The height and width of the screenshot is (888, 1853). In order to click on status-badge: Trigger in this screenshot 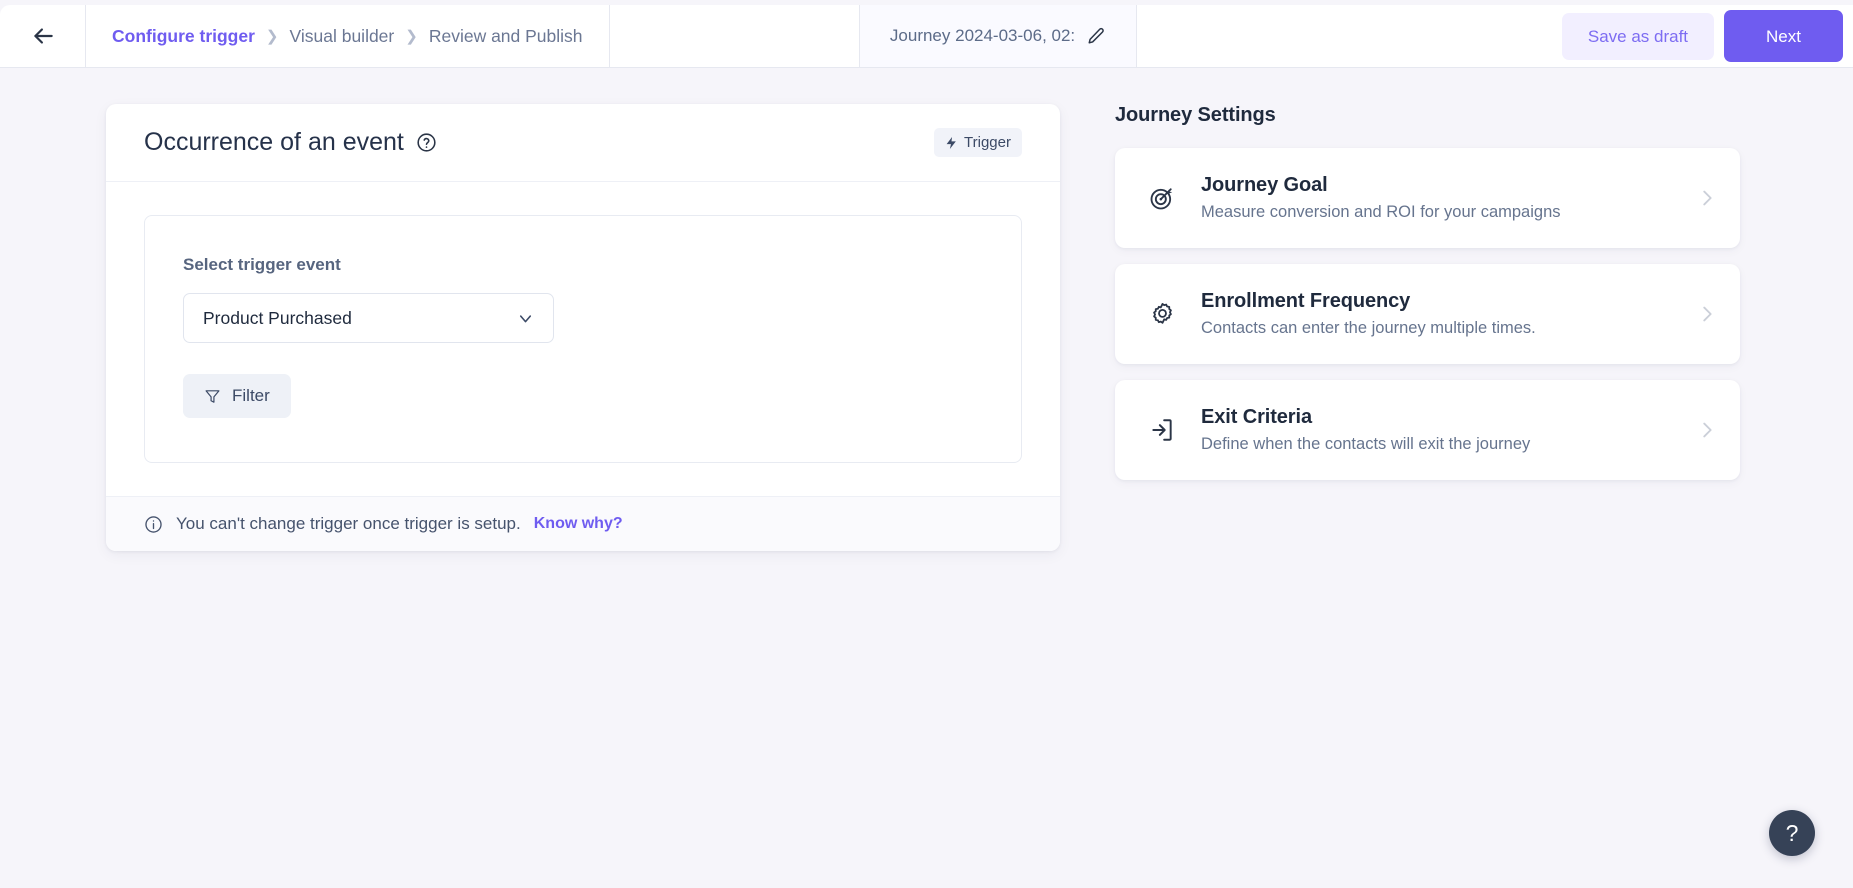, I will do `click(978, 142)`.